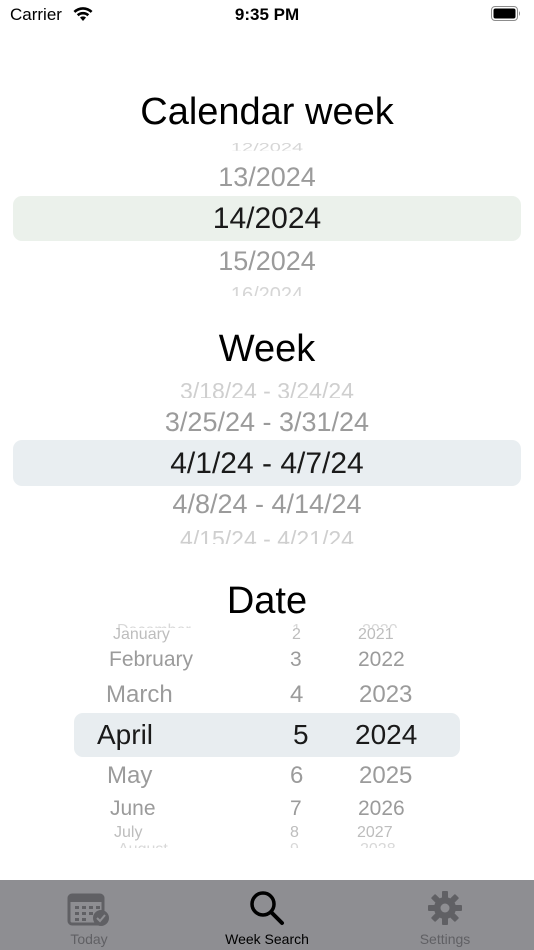 This screenshot has width=534, height=950. Describe the element at coordinates (129, 776) in the screenshot. I see `picker-row: May` at that location.